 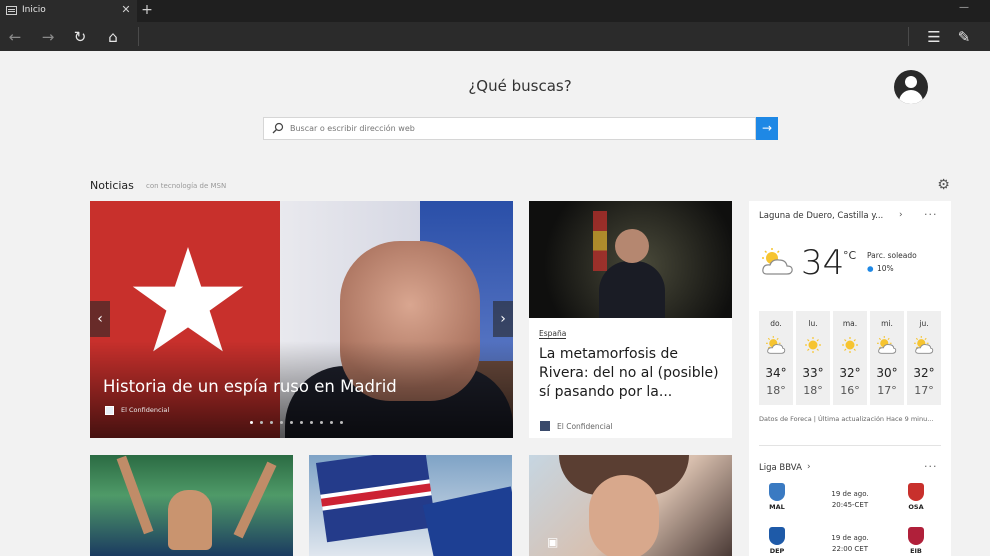 I want to click on article-source: El Confidencial, so click(x=585, y=426).